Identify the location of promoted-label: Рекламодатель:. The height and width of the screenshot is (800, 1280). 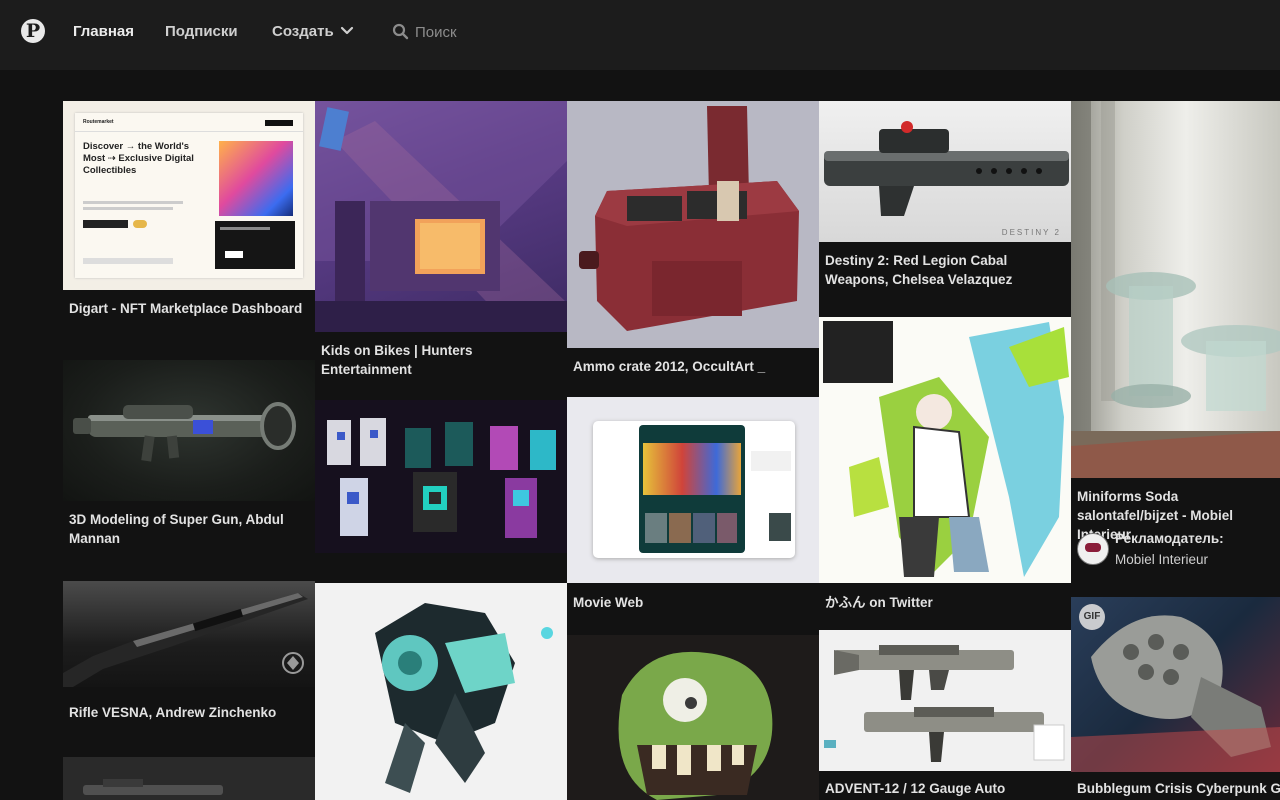
(1169, 538).